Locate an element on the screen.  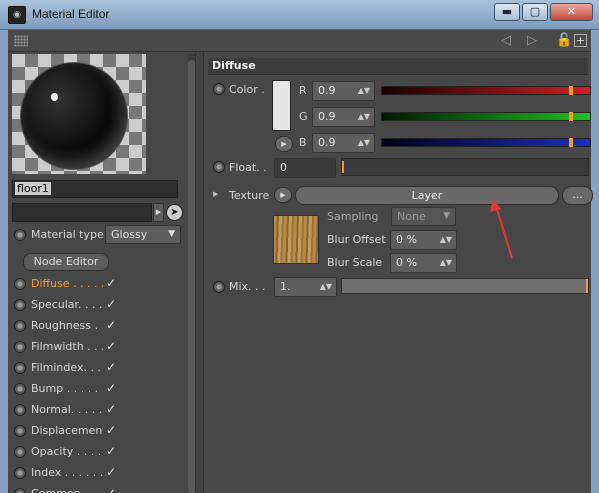
channel-label: Filmindex. . . . . . is located at coordinates (67, 367).